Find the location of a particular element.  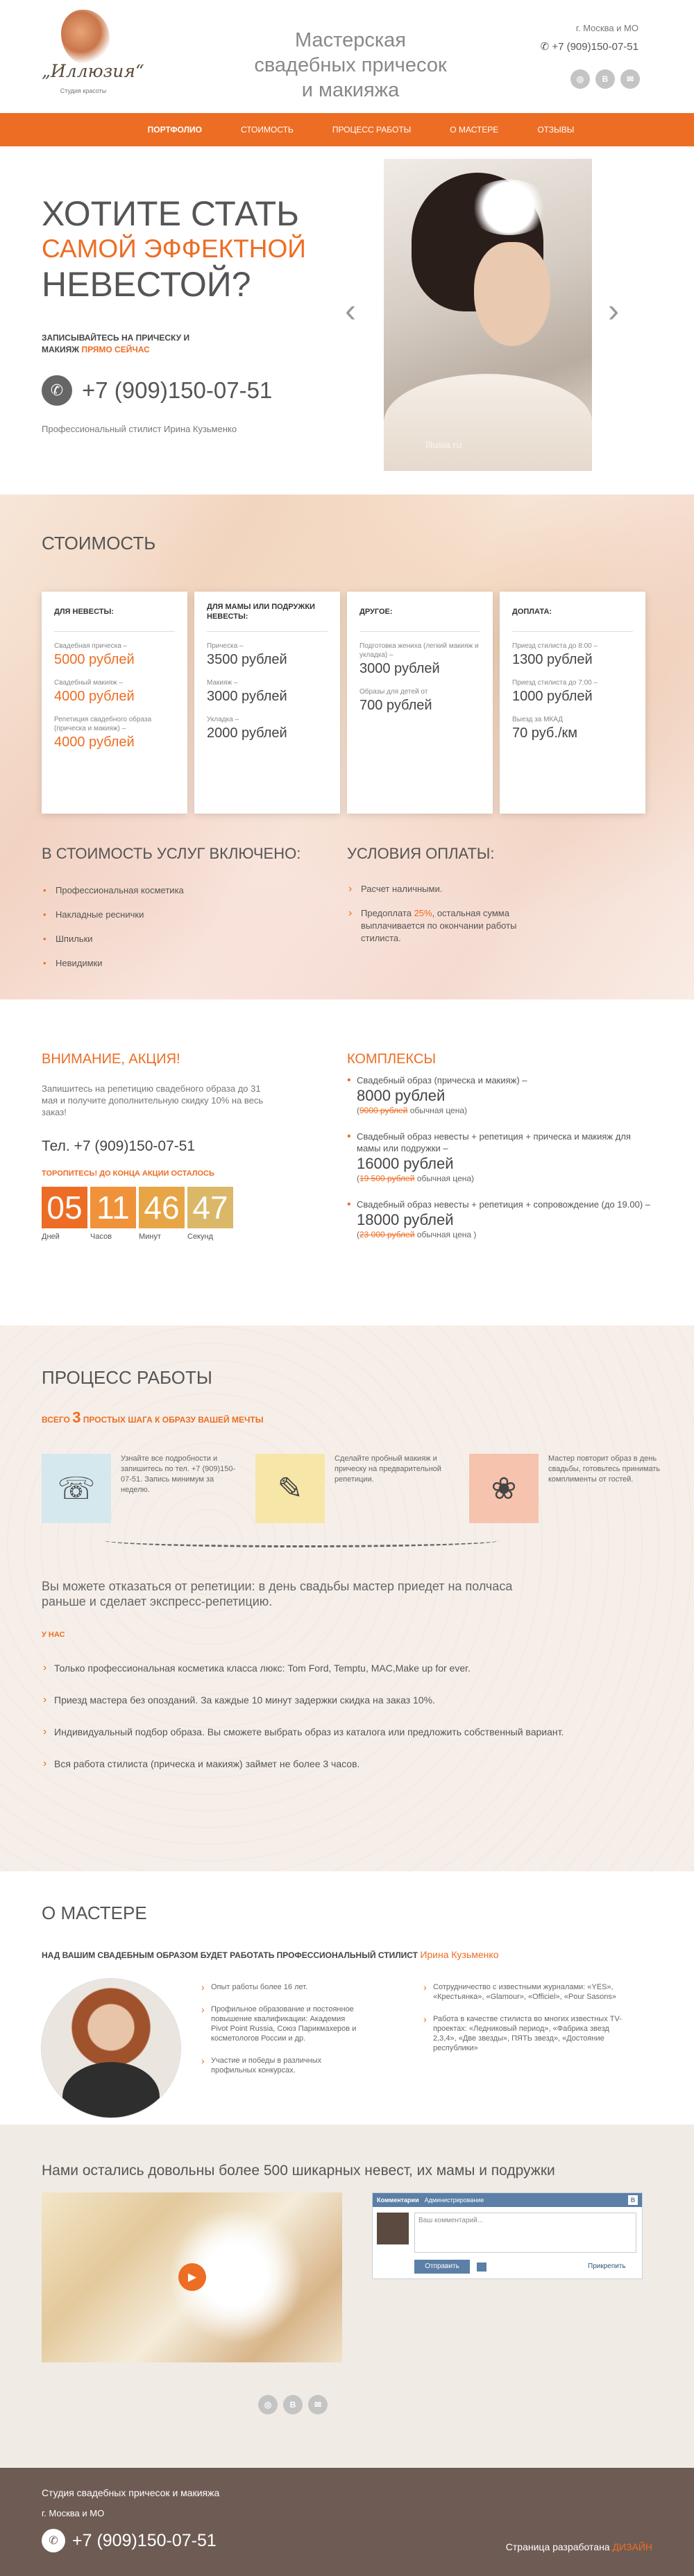

promo-phone: Тел. +7 (909)150-07-51 is located at coordinates (118, 1146).